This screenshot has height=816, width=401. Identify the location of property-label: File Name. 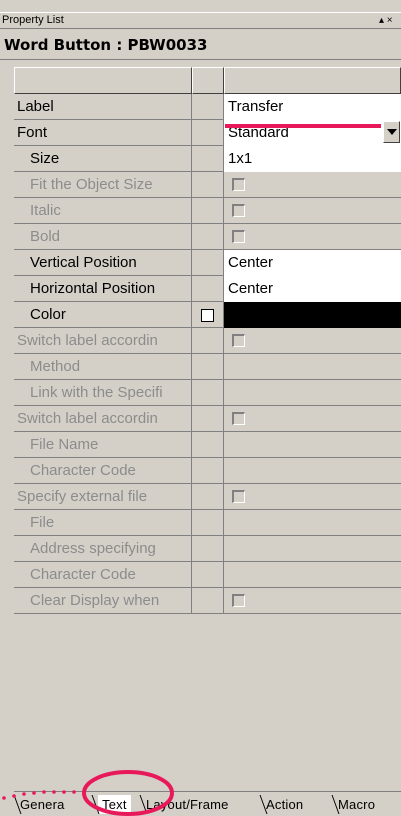
(103, 445).